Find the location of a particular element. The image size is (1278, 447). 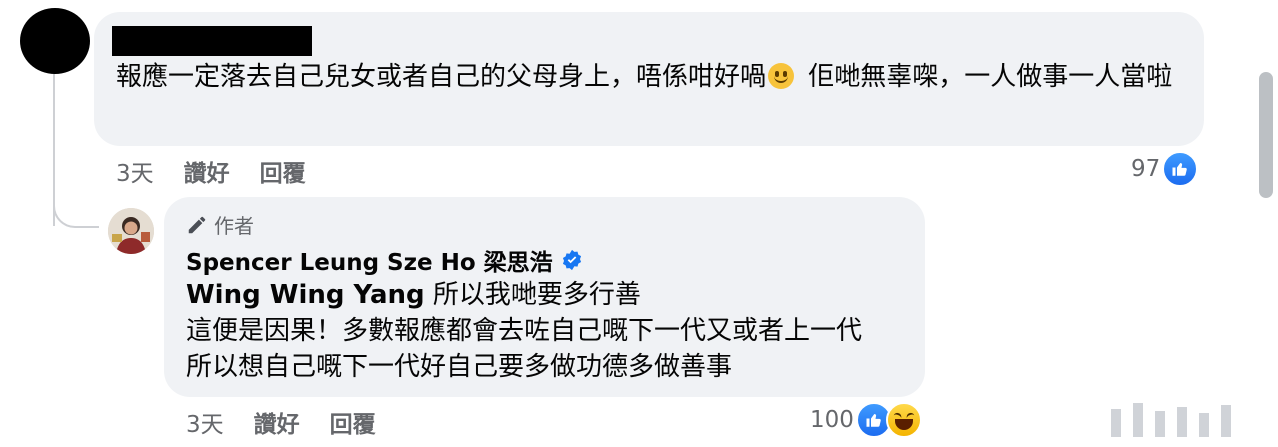

mention-link: Wing Wing Yang is located at coordinates (305, 295).